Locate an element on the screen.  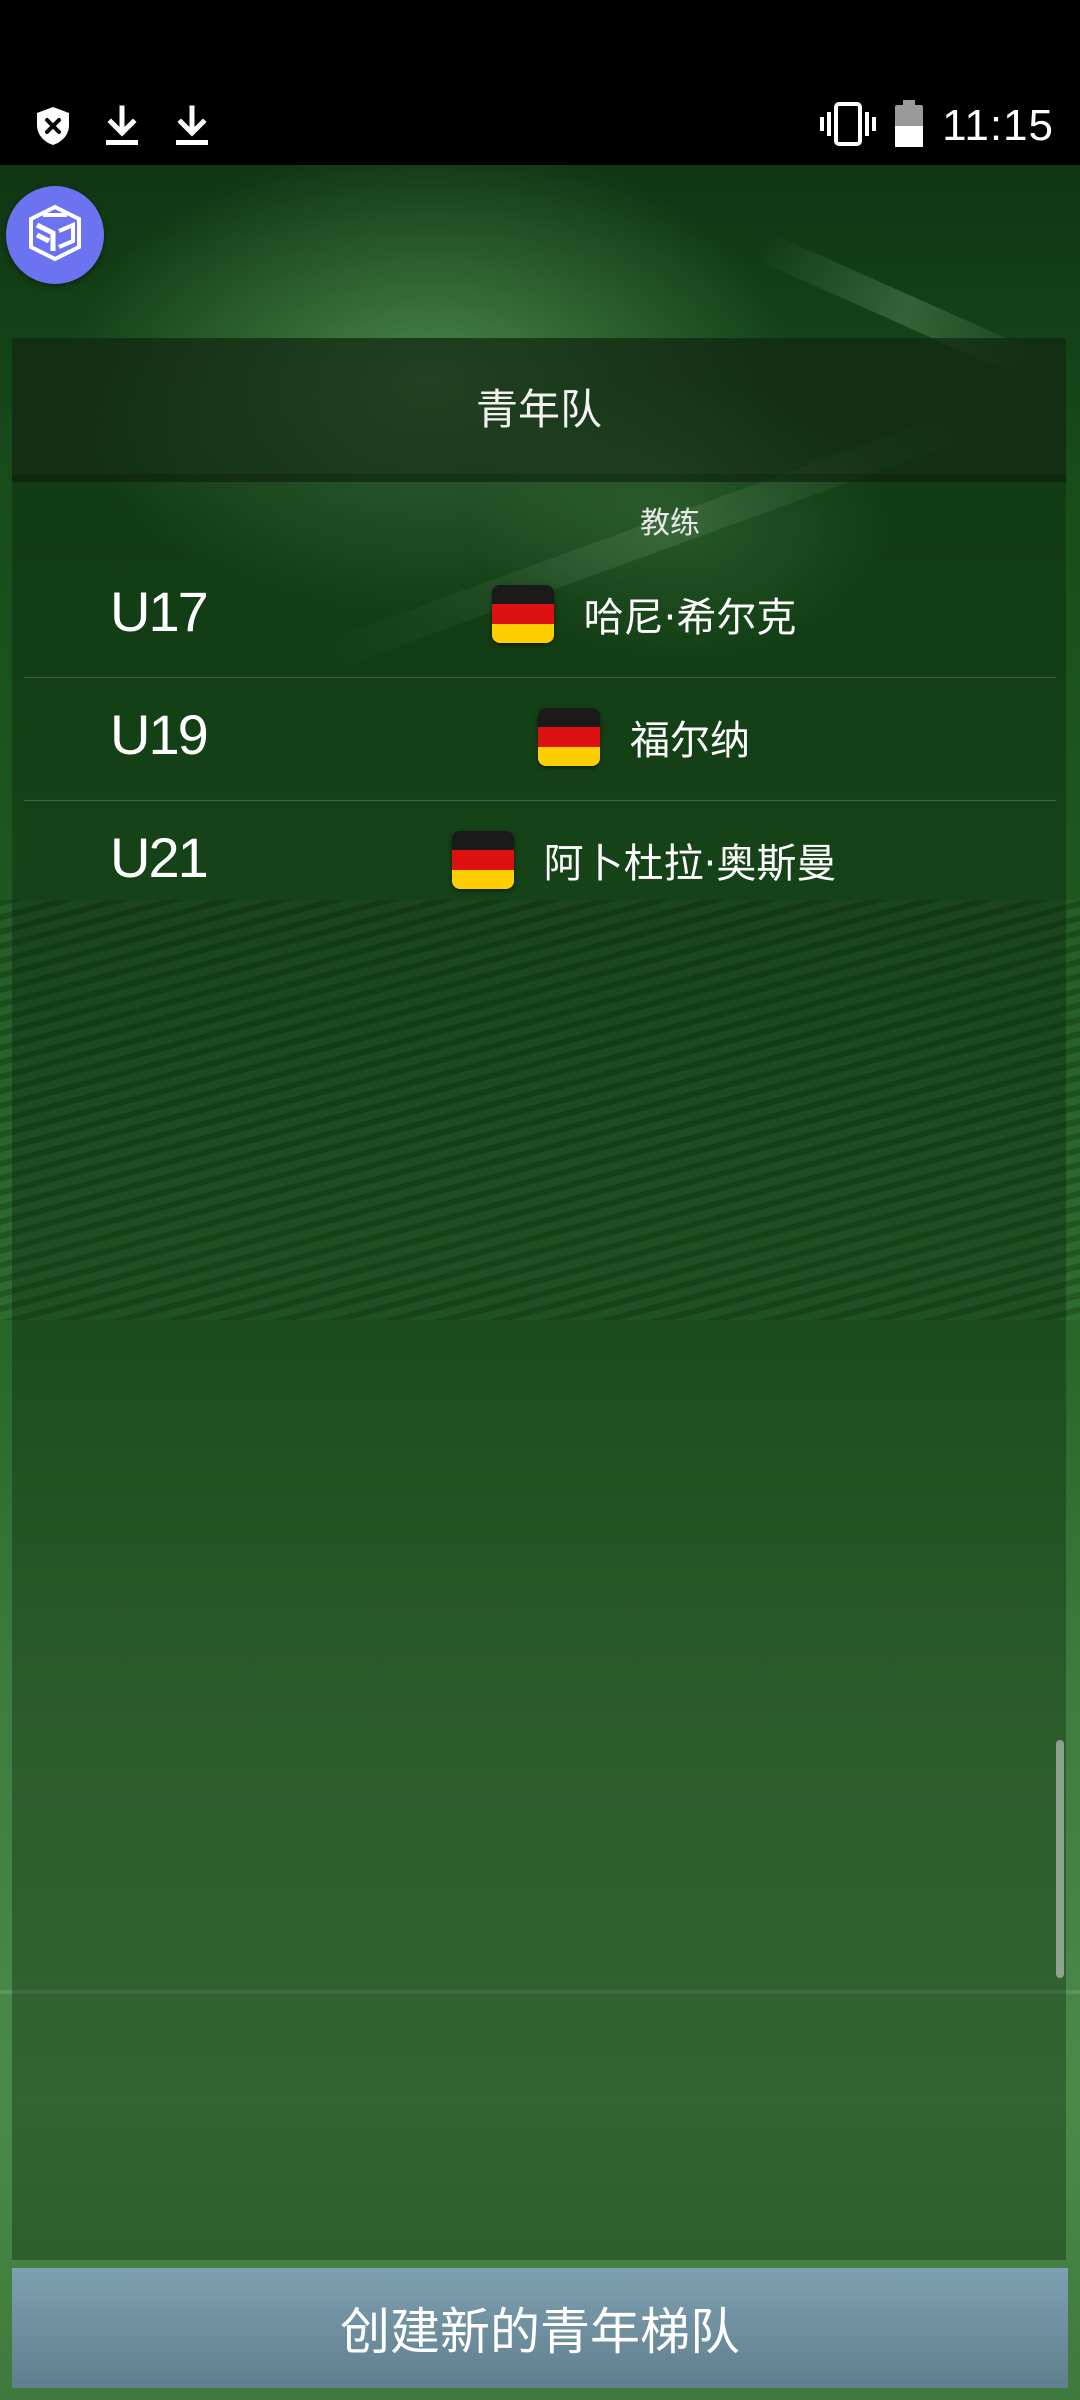
status-bar-left-icons is located at coordinates (123, 128).